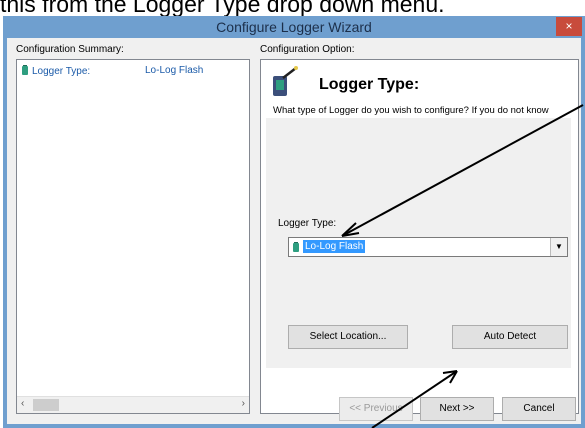  What do you see at coordinates (539, 409) in the screenshot?
I see `cancel-button: Cancel` at bounding box center [539, 409].